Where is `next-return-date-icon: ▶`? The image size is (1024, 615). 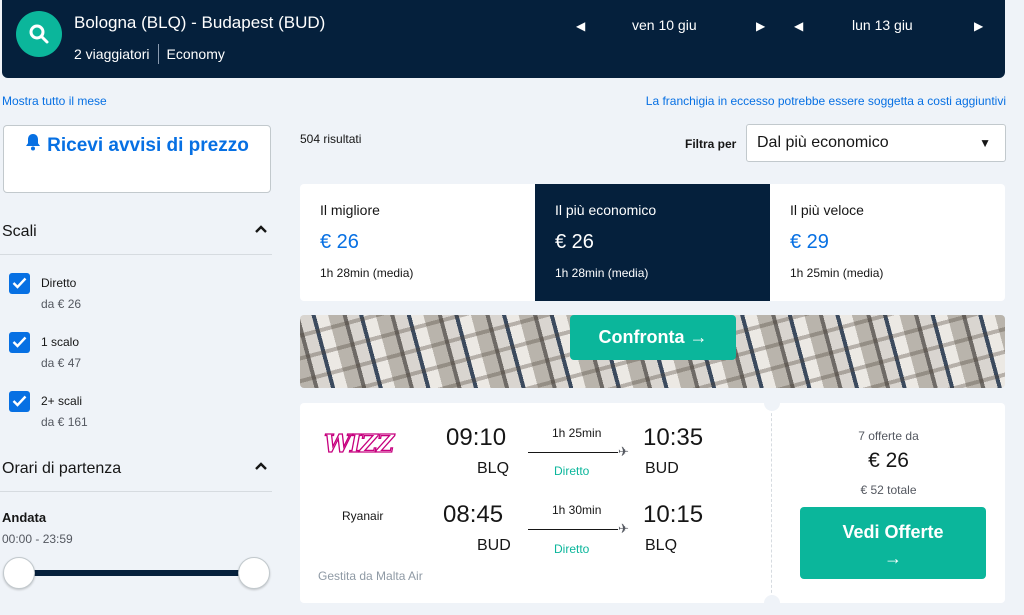 next-return-date-icon: ▶ is located at coordinates (978, 26).